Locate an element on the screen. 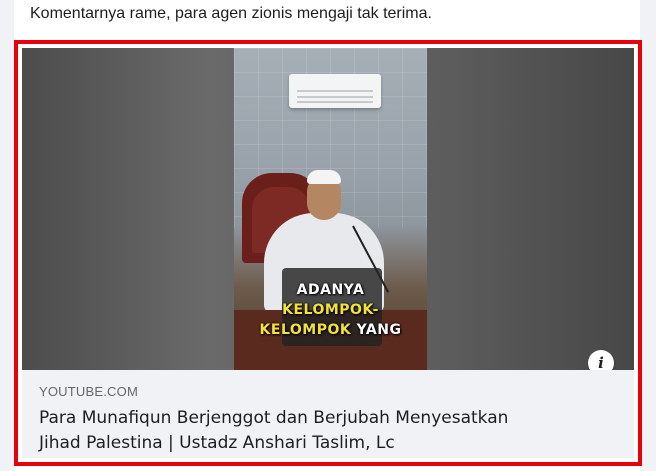 The image size is (656, 471). speaker-cap is located at coordinates (324, 177).